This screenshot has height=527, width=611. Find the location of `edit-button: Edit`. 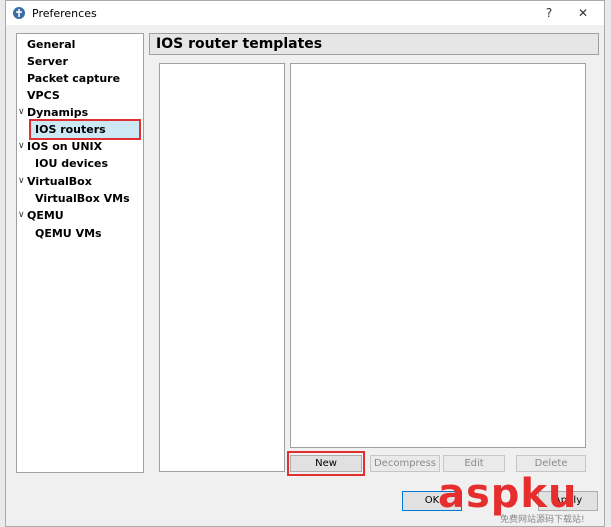

edit-button: Edit is located at coordinates (474, 463).